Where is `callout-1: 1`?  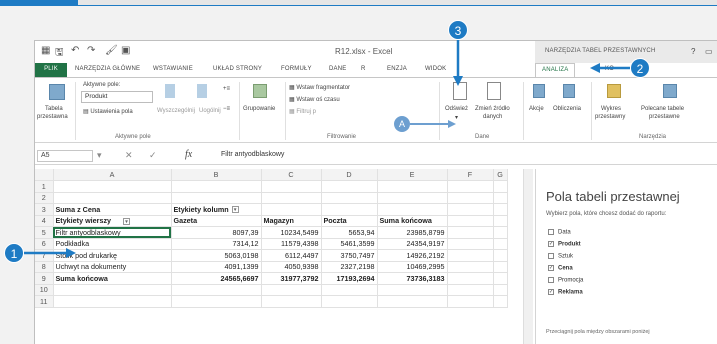
callout-1: 1 is located at coordinates (14, 253).